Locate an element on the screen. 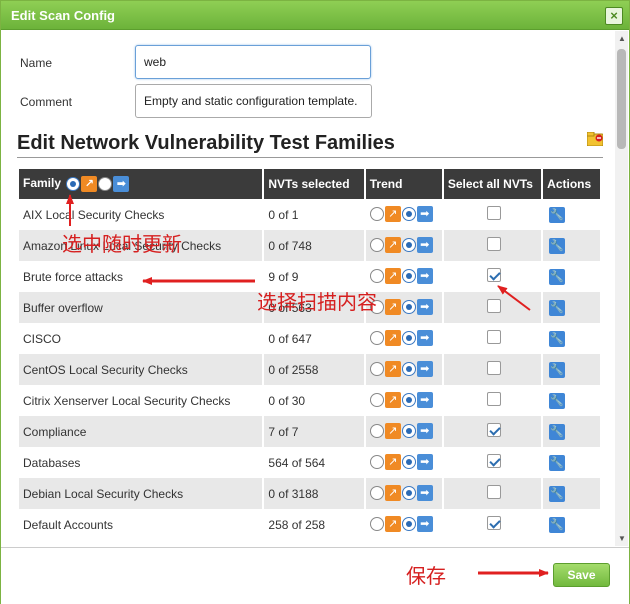 The width and height of the screenshot is (630, 604). scroll-up-icon: ▲ is located at coordinates (622, 38).